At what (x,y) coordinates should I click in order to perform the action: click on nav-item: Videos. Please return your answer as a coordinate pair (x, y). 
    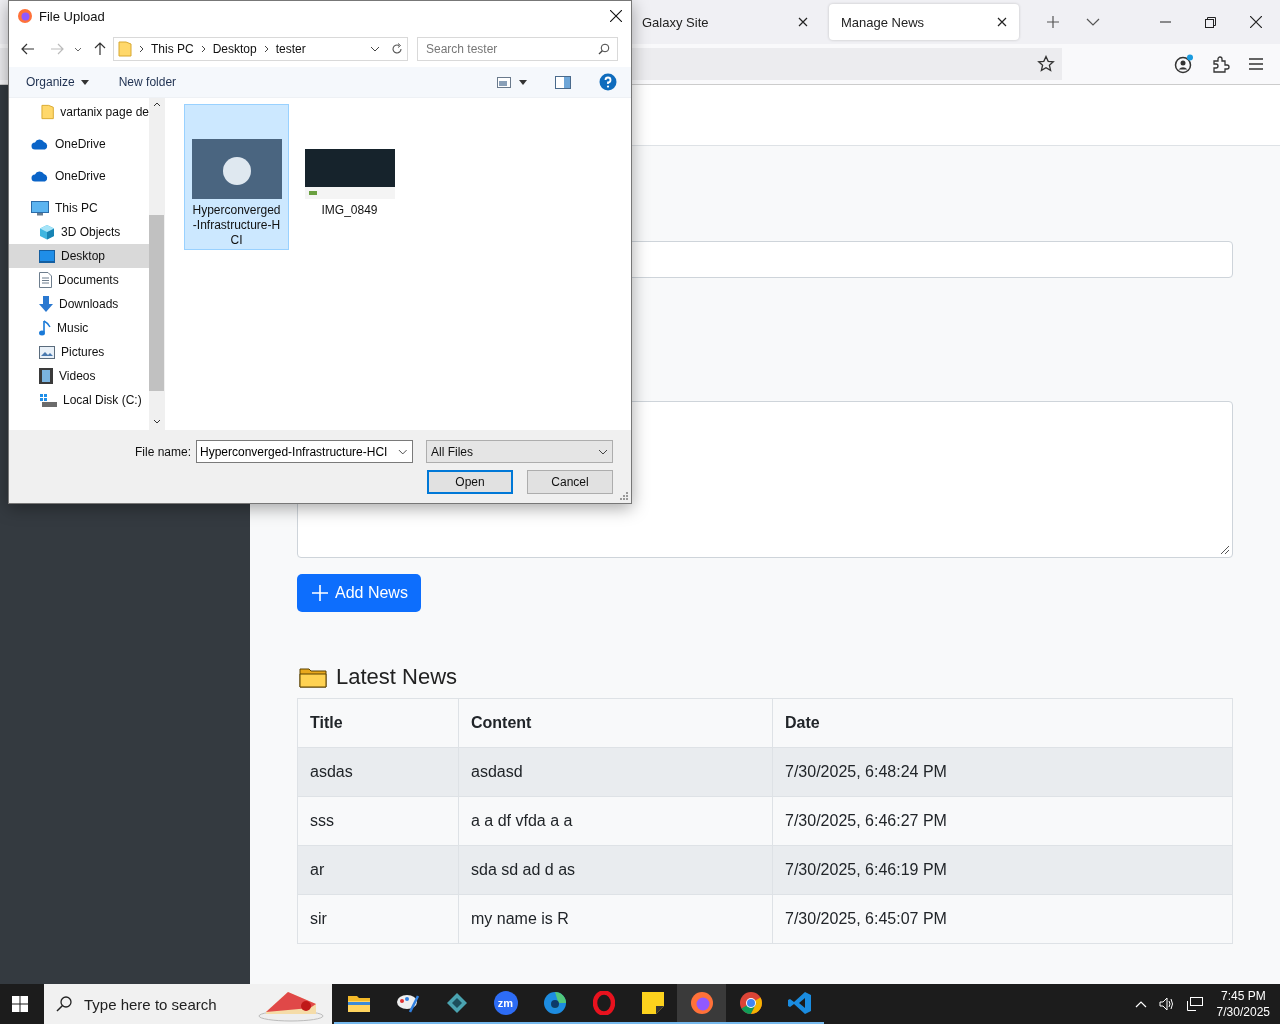
    Looking at the image, I should click on (79, 376).